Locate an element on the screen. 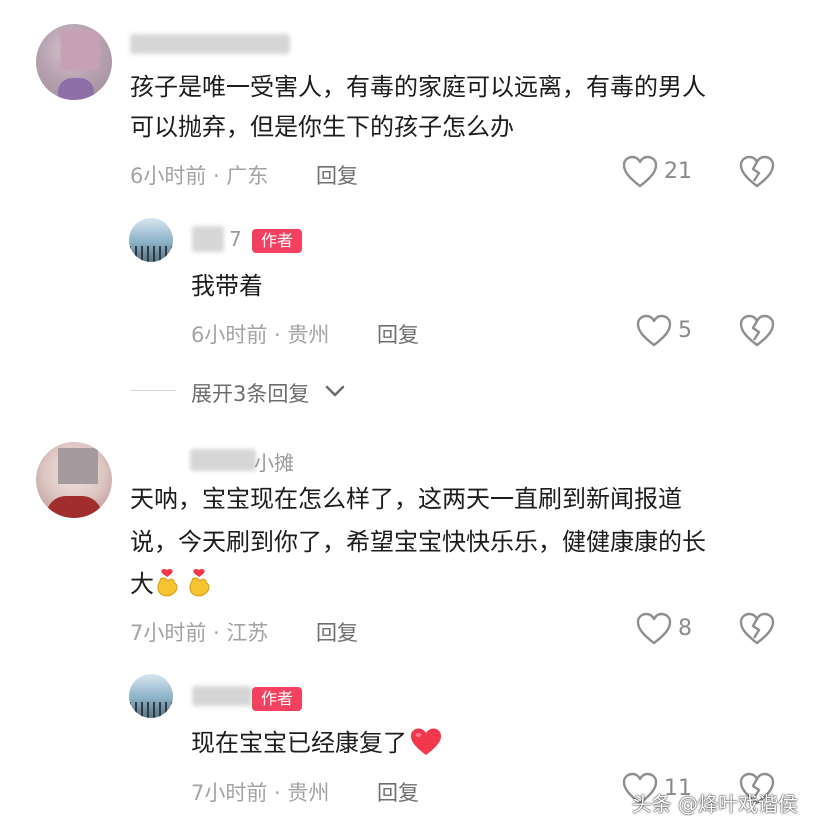 This screenshot has height=829, width=816. like-count: 8 is located at coordinates (685, 628).